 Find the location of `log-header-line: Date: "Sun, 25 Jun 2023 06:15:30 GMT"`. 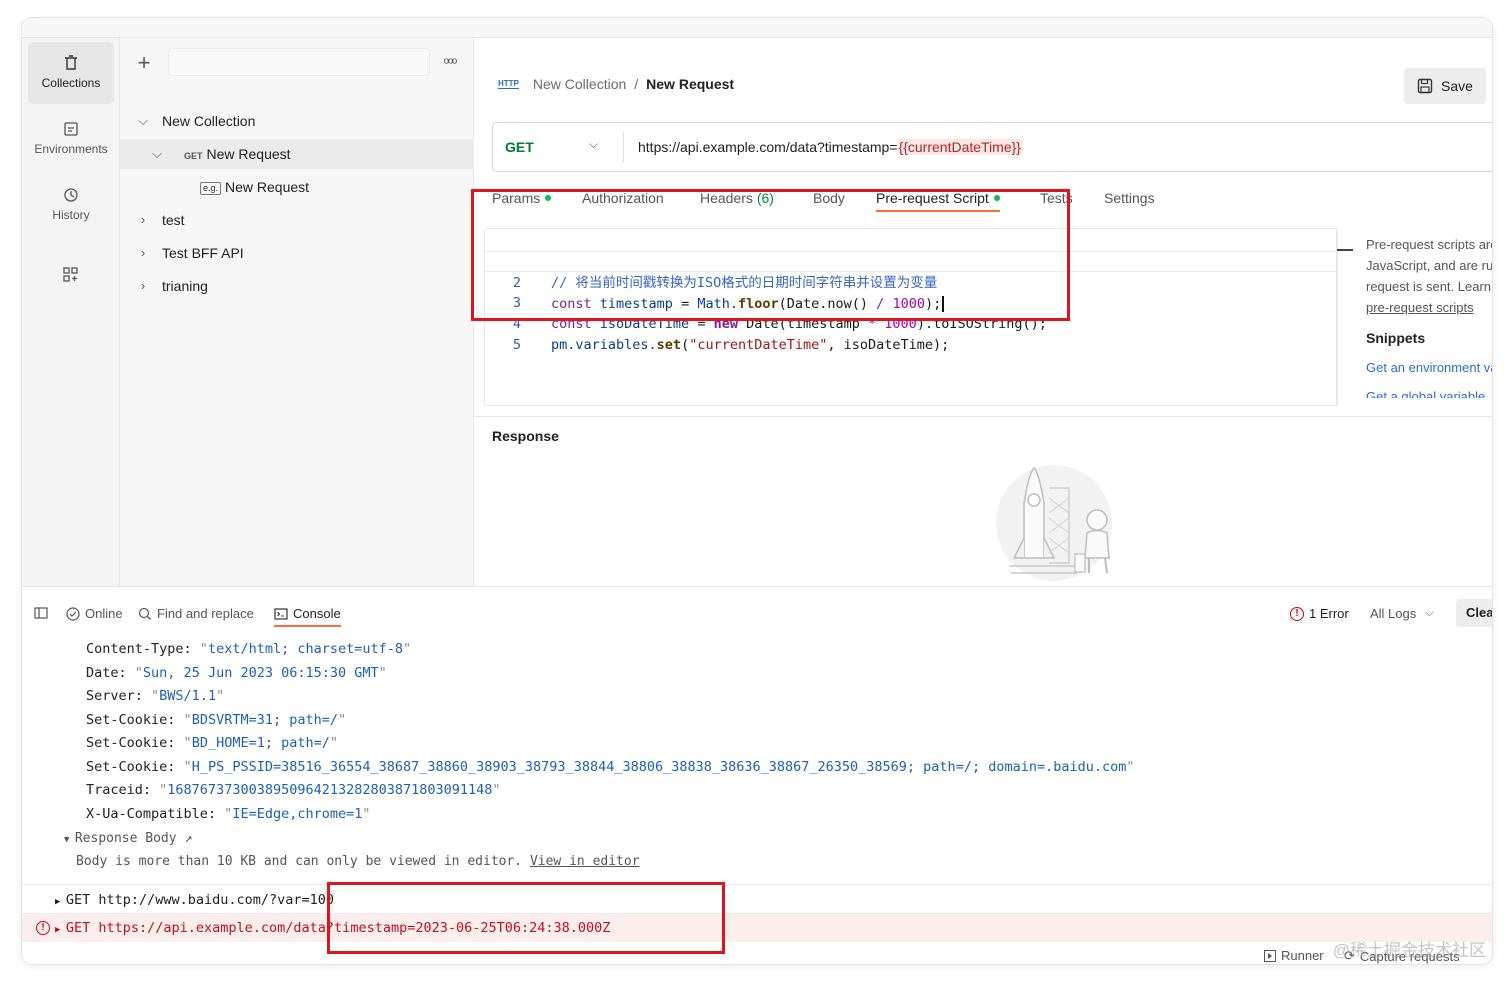

log-header-line: Date: "Sun, 25 Jun 2023 06:15:30 GMT" is located at coordinates (757, 673).